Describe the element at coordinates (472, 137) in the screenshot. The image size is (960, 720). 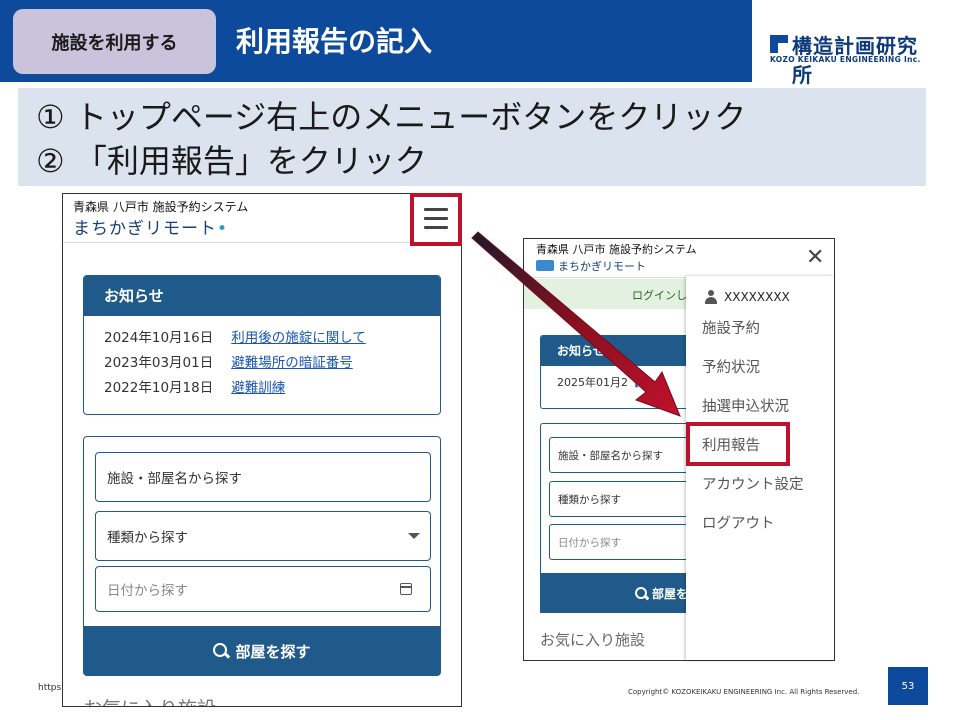
I see `instruction-box: ① トップページ右上のメニューボタンをクリック ② 「利用報告」をクリック` at that location.